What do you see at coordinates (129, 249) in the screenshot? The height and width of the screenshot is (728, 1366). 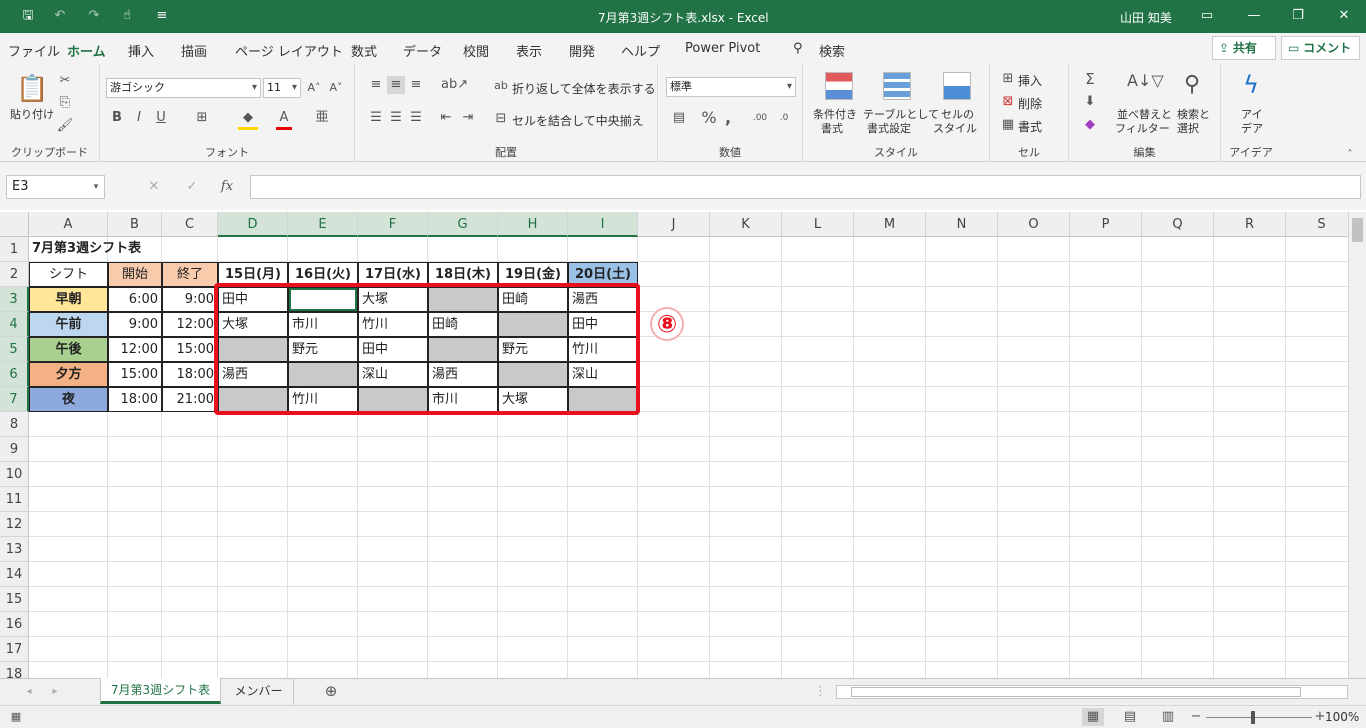 I see `sheet-title-cell: 7月第3週シフト表` at bounding box center [129, 249].